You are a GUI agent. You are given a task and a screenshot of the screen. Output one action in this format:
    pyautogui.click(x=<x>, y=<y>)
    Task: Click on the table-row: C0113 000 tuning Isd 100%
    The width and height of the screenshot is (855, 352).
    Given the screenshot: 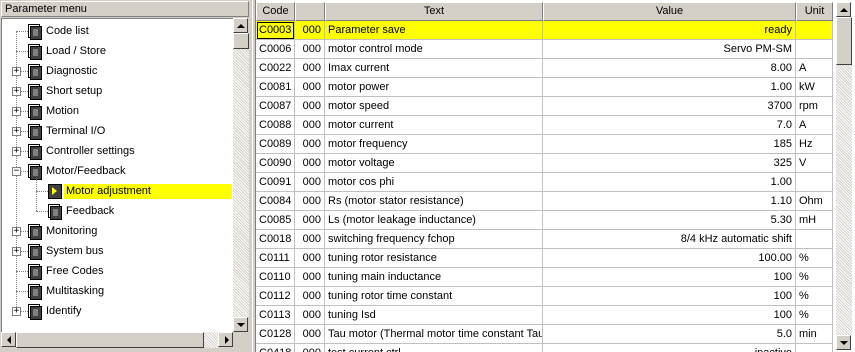 What is the action you would take?
    pyautogui.click(x=555, y=315)
    